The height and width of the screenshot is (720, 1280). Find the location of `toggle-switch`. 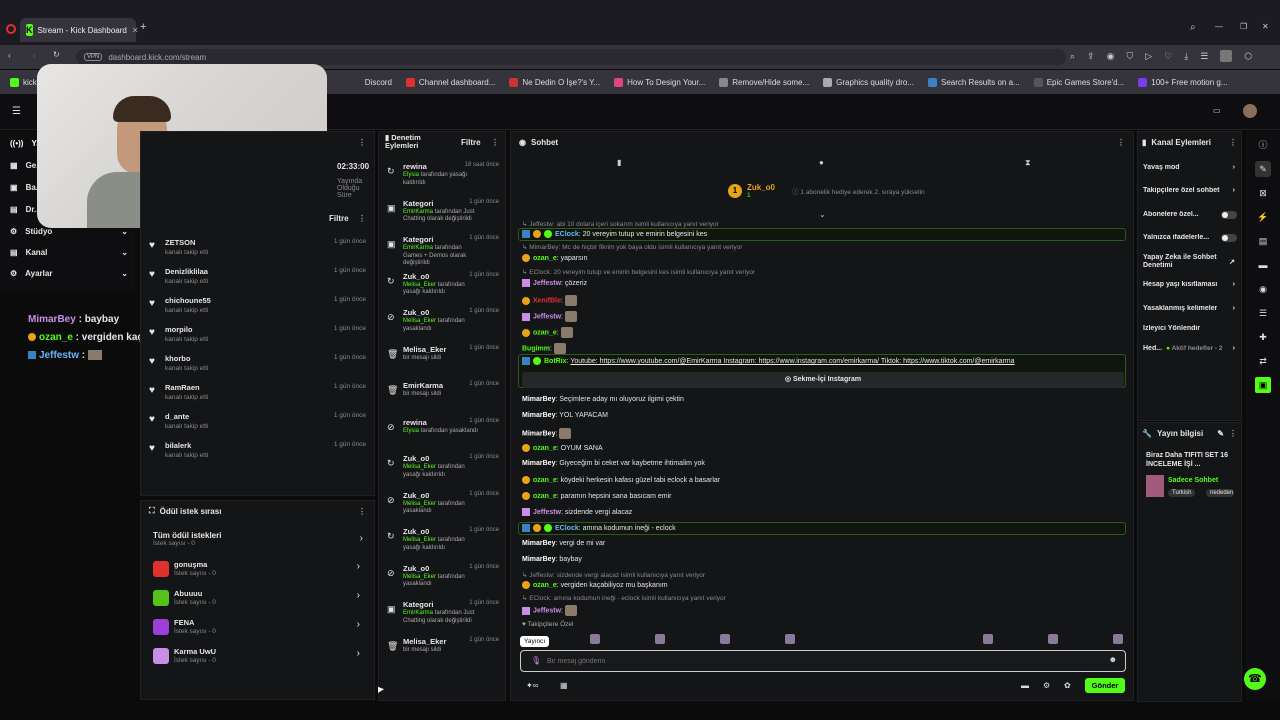

toggle-switch is located at coordinates (1229, 238).